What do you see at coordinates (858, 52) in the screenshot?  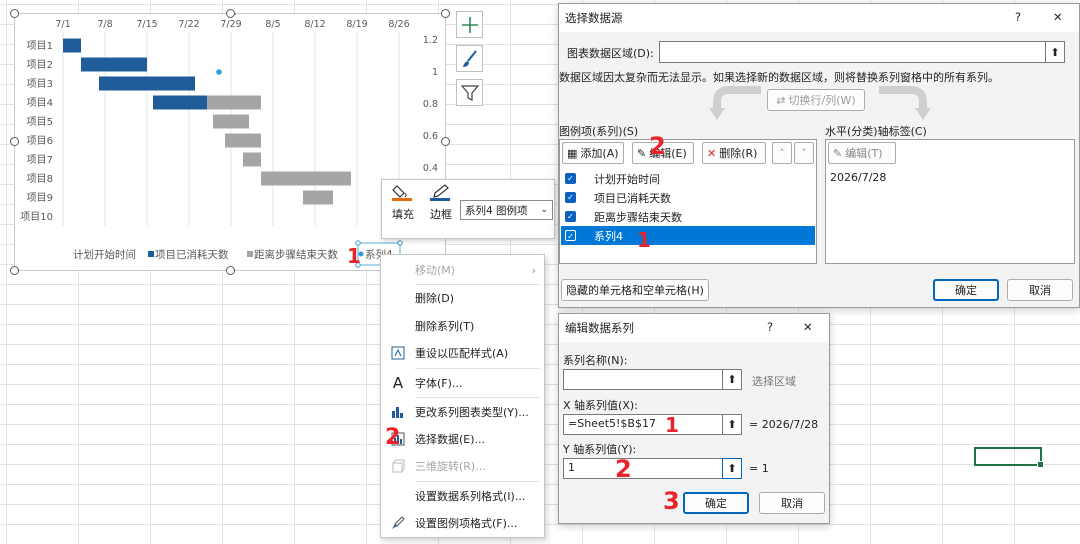 I see `range-input` at bounding box center [858, 52].